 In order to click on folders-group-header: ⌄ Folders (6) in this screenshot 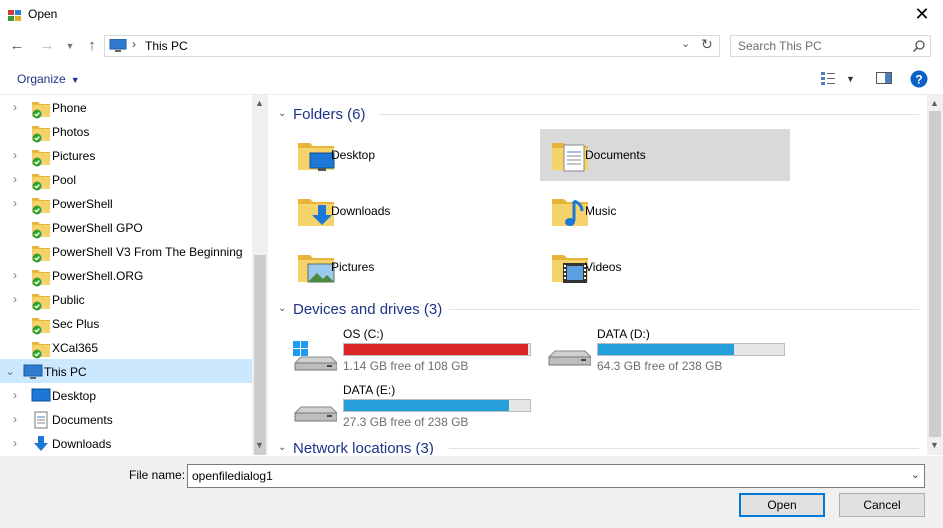, I will do `click(594, 114)`.